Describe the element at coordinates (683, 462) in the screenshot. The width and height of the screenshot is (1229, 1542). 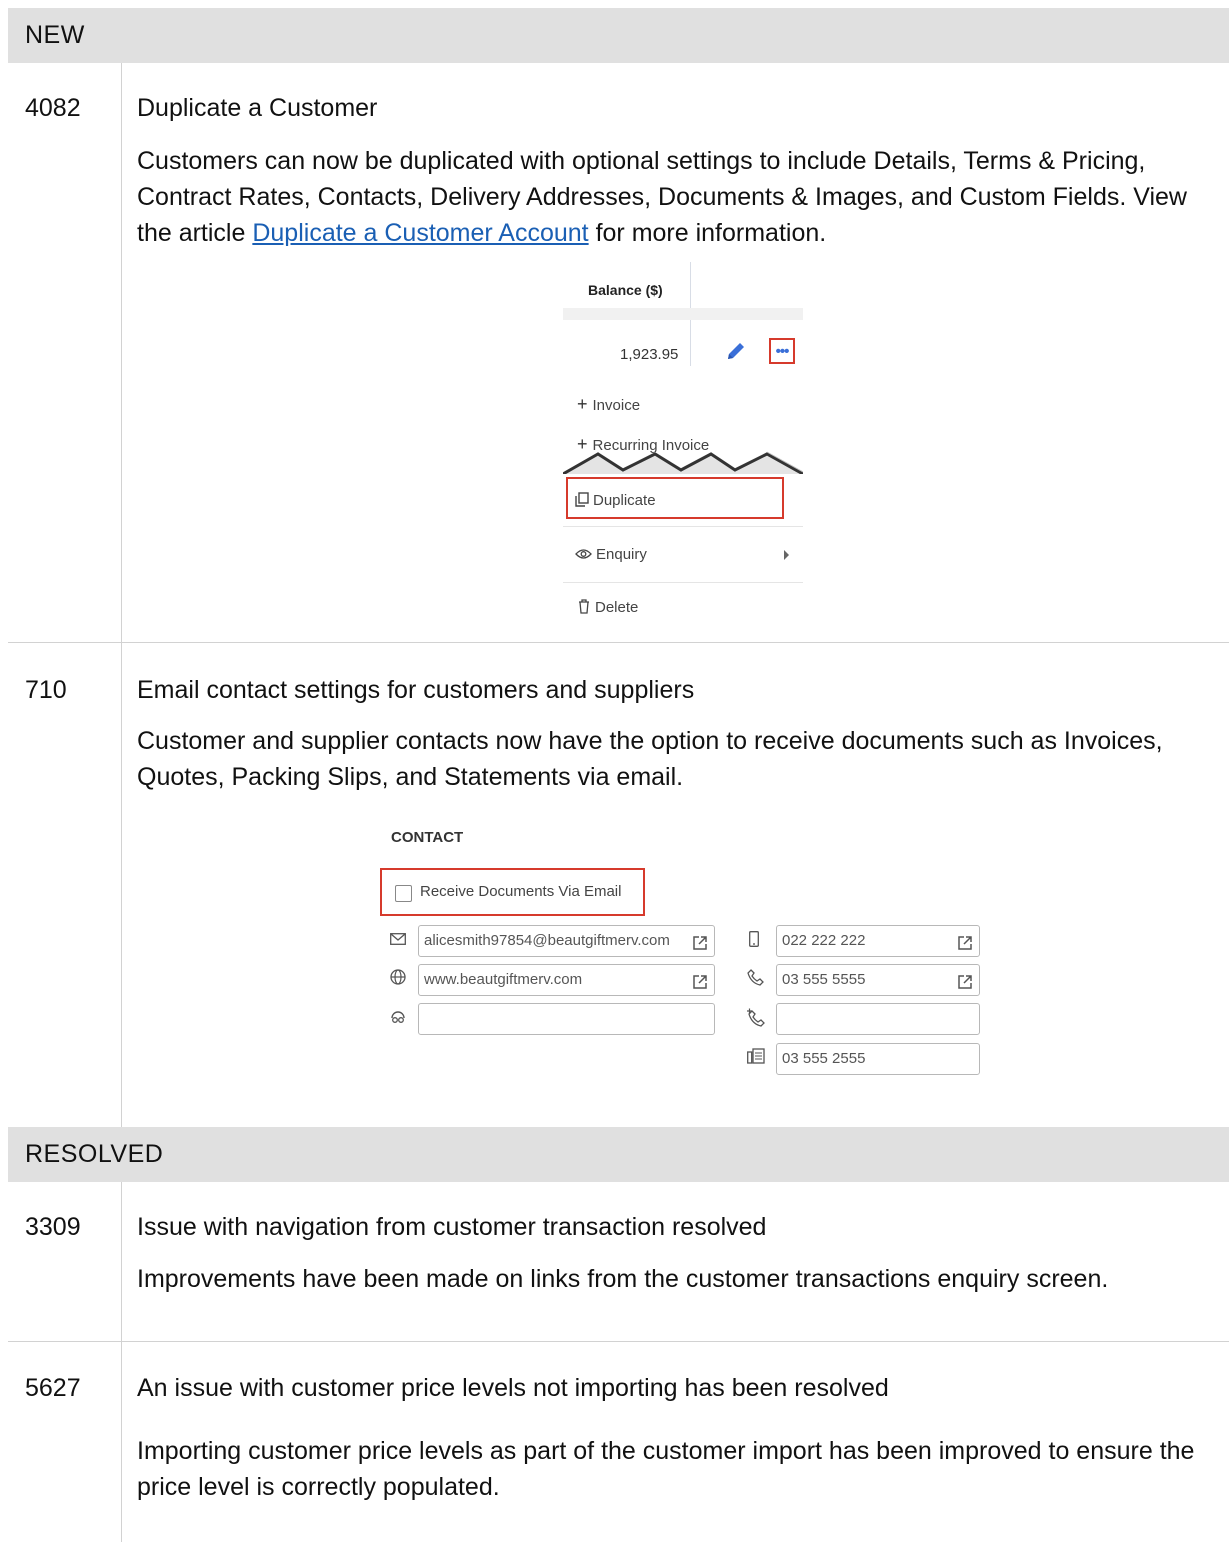
I see `torn-edge-divider` at that location.